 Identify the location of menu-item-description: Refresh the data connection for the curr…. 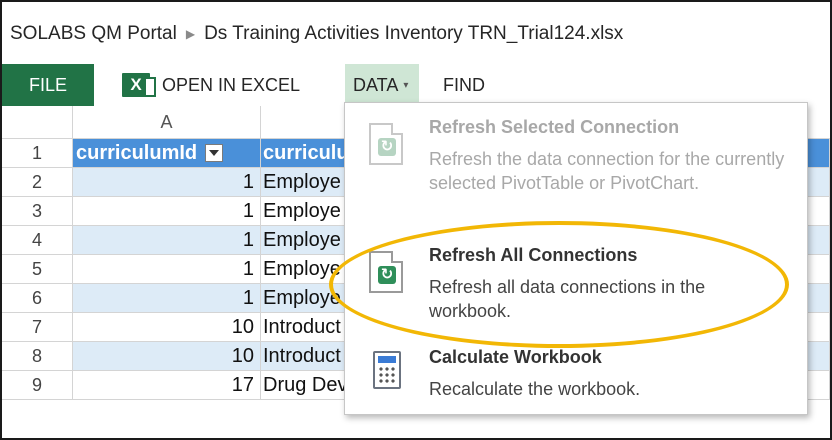
(607, 171).